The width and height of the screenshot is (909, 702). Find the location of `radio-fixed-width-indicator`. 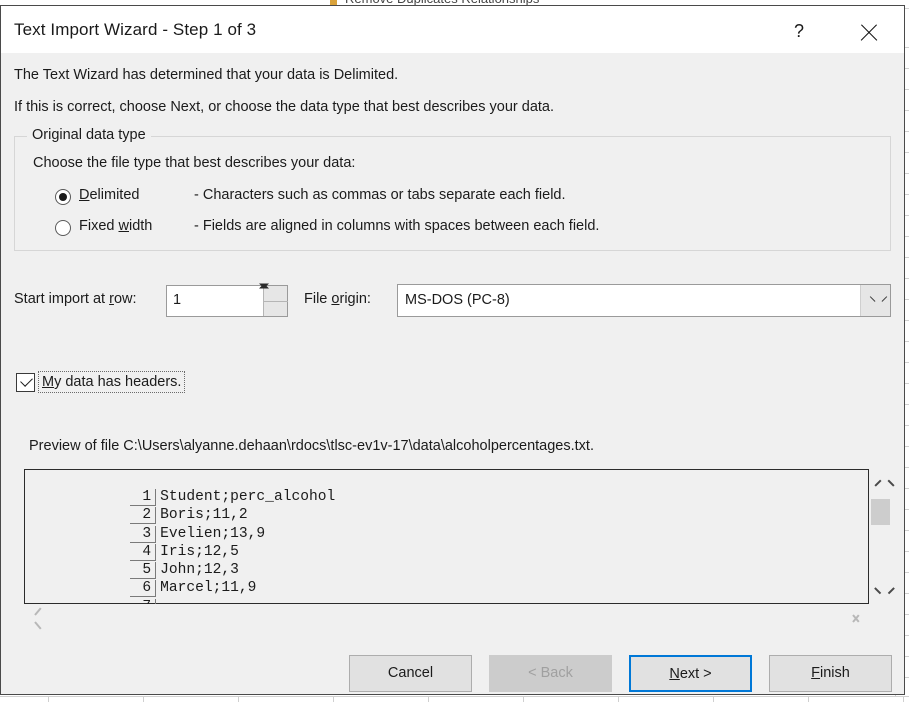

radio-fixed-width-indicator is located at coordinates (63, 228).